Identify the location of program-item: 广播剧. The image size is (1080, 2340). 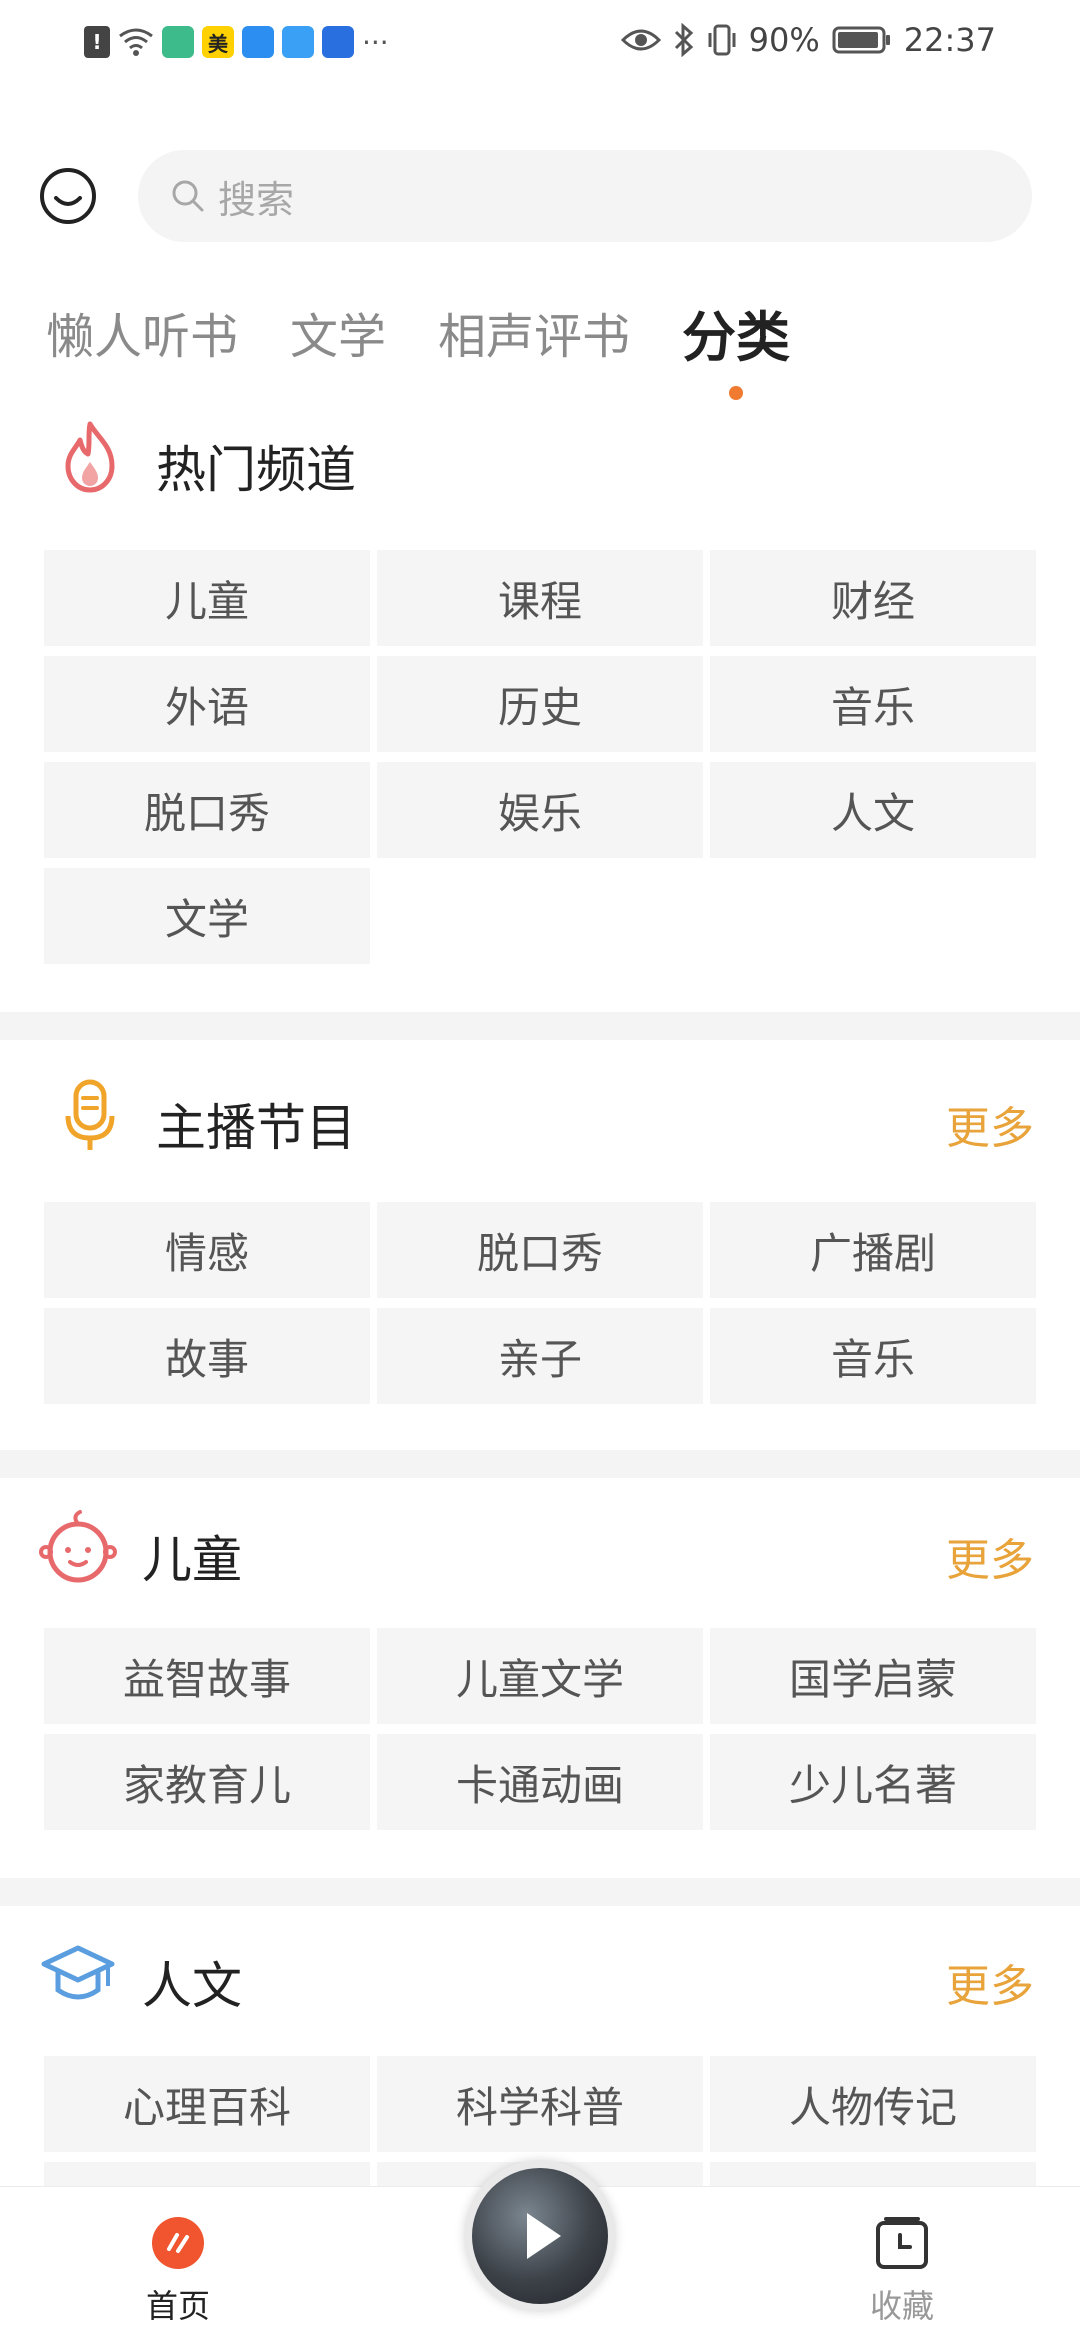
(873, 1250).